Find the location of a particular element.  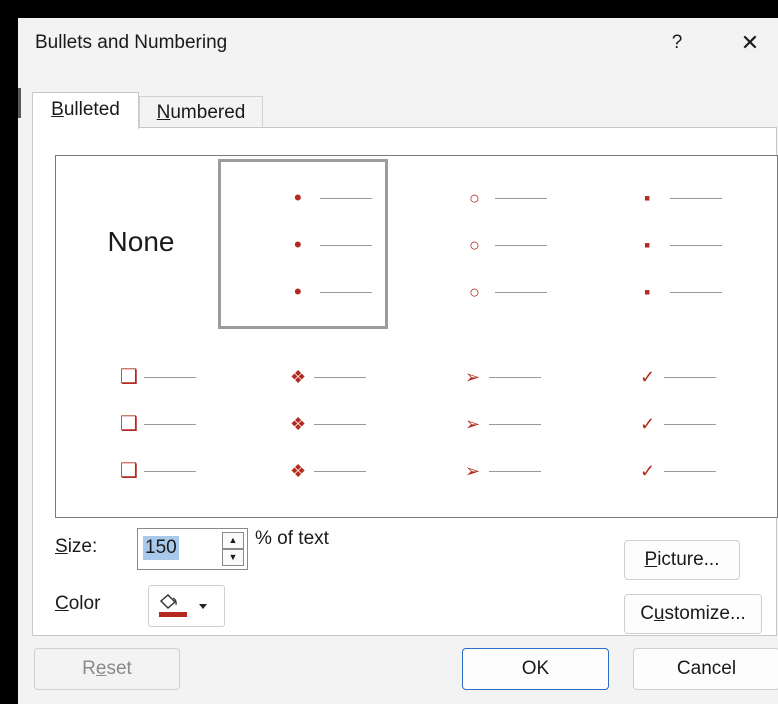

title-bar: Bullets and Numbering ? ✕ is located at coordinates (398, 44).